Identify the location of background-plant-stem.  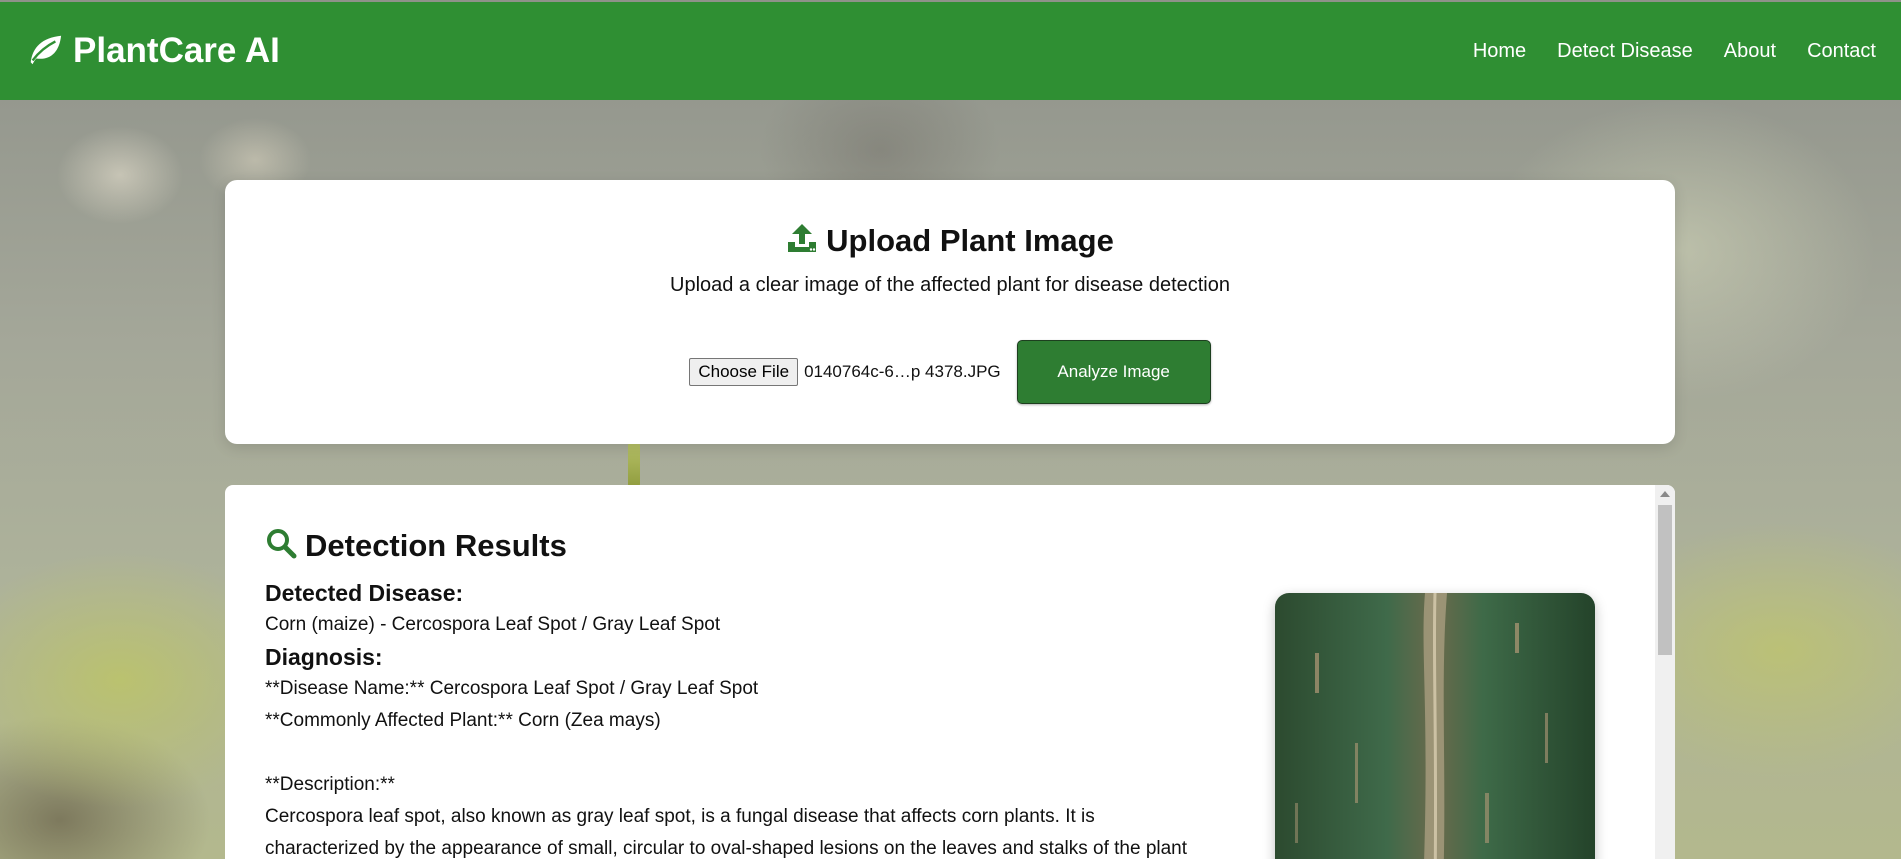
(634, 465).